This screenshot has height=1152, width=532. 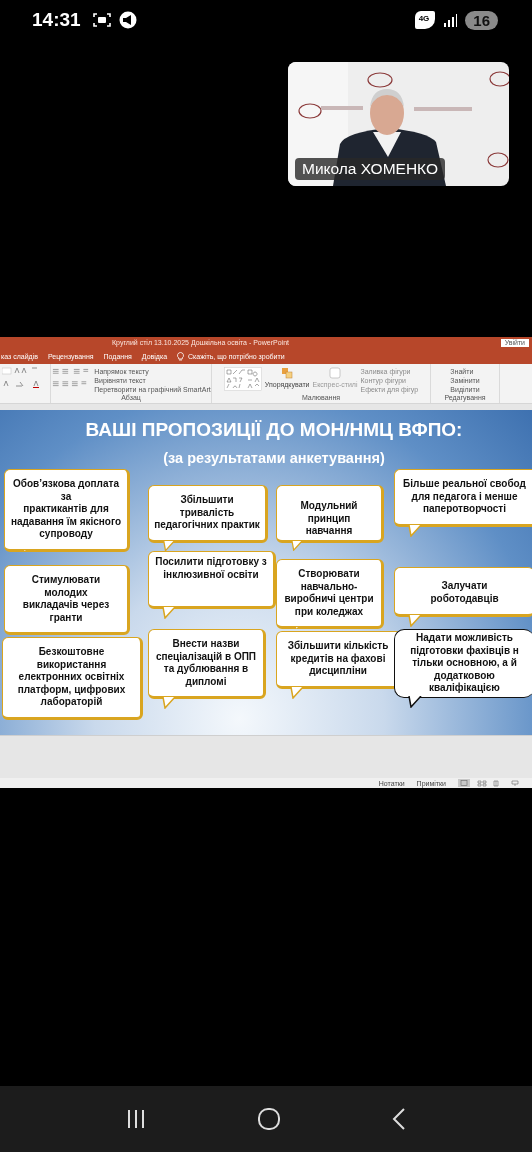 What do you see at coordinates (269, 1119) in the screenshot?
I see `home-icon` at bounding box center [269, 1119].